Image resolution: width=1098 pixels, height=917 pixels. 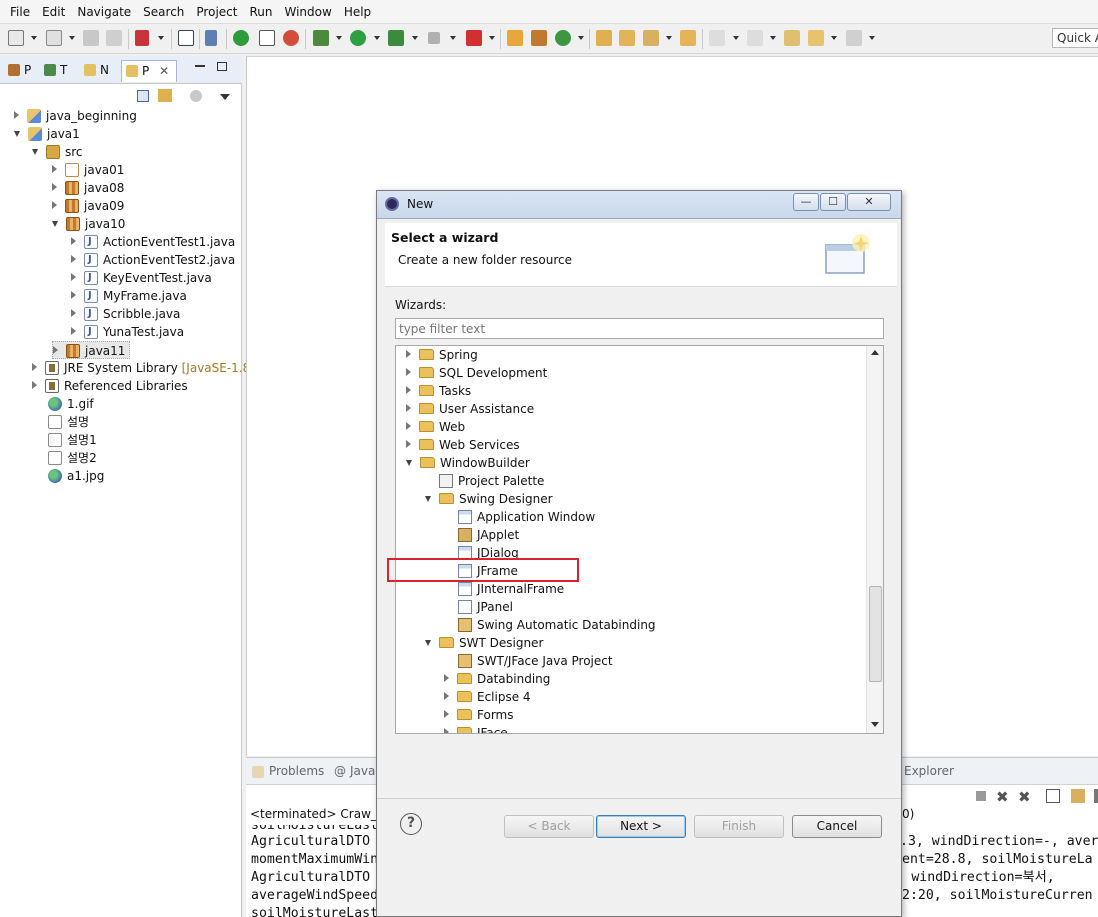 I want to click on wizard-item-tasks: Tasks, so click(x=438, y=391).